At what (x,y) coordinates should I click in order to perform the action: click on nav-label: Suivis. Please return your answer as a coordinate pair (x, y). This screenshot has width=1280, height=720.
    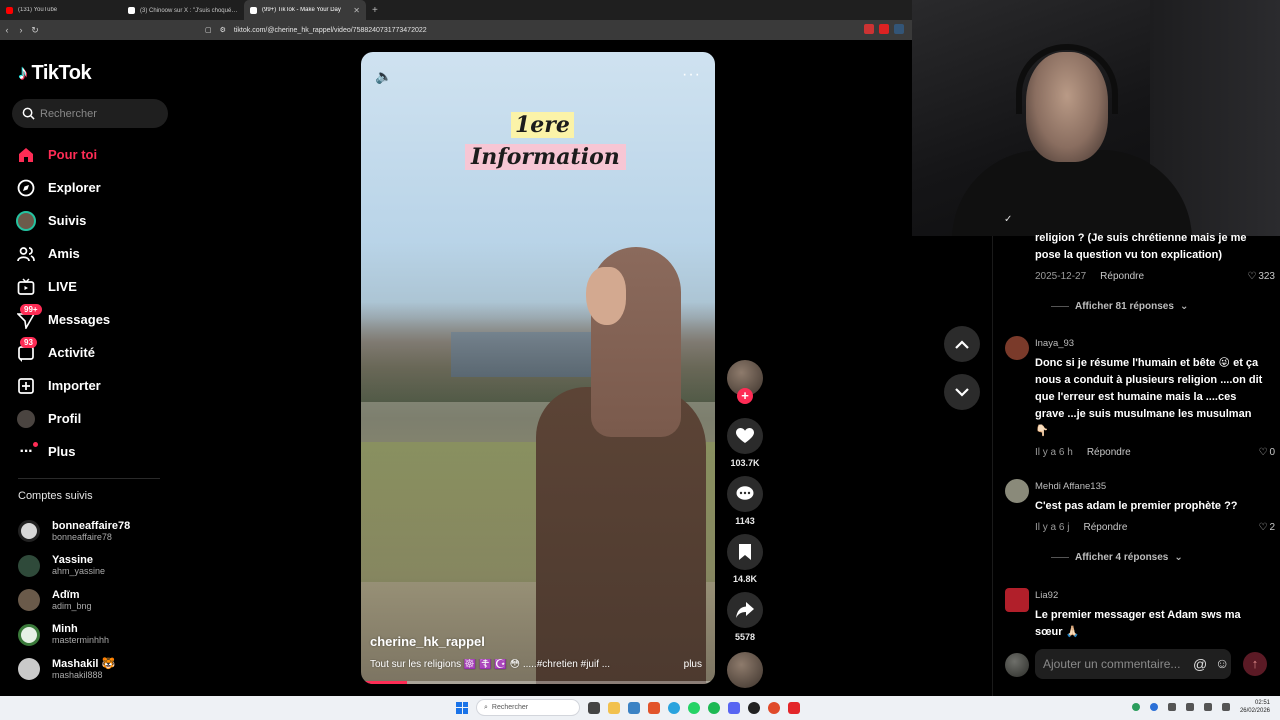
    Looking at the image, I should click on (67, 220).